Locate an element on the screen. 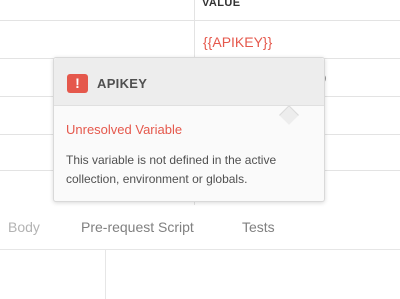 The width and height of the screenshot is (400, 299). tab-pre-request-script: Pre-request Script is located at coordinates (137, 227).